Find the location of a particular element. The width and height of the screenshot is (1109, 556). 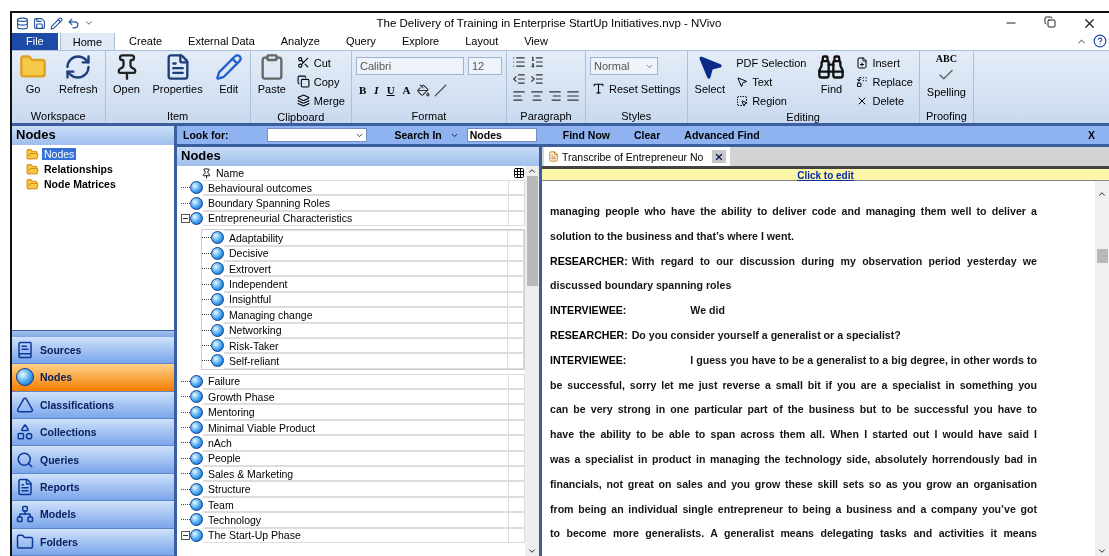

node-name: Entrepreneurial Characteristics is located at coordinates (356, 218).